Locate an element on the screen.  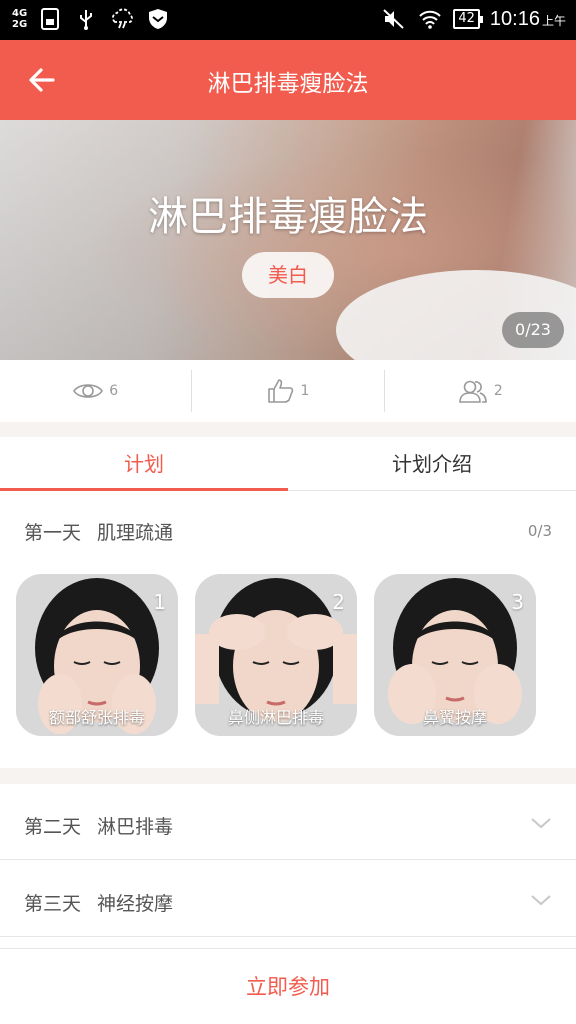
network-bottom-label: 2G is located at coordinates (20, 24).